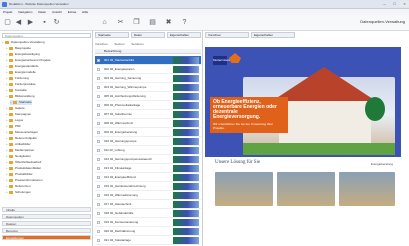  What do you see at coordinates (227, 35) in the screenshot?
I see `tab-vorschau: Vorschau` at bounding box center [227, 35].